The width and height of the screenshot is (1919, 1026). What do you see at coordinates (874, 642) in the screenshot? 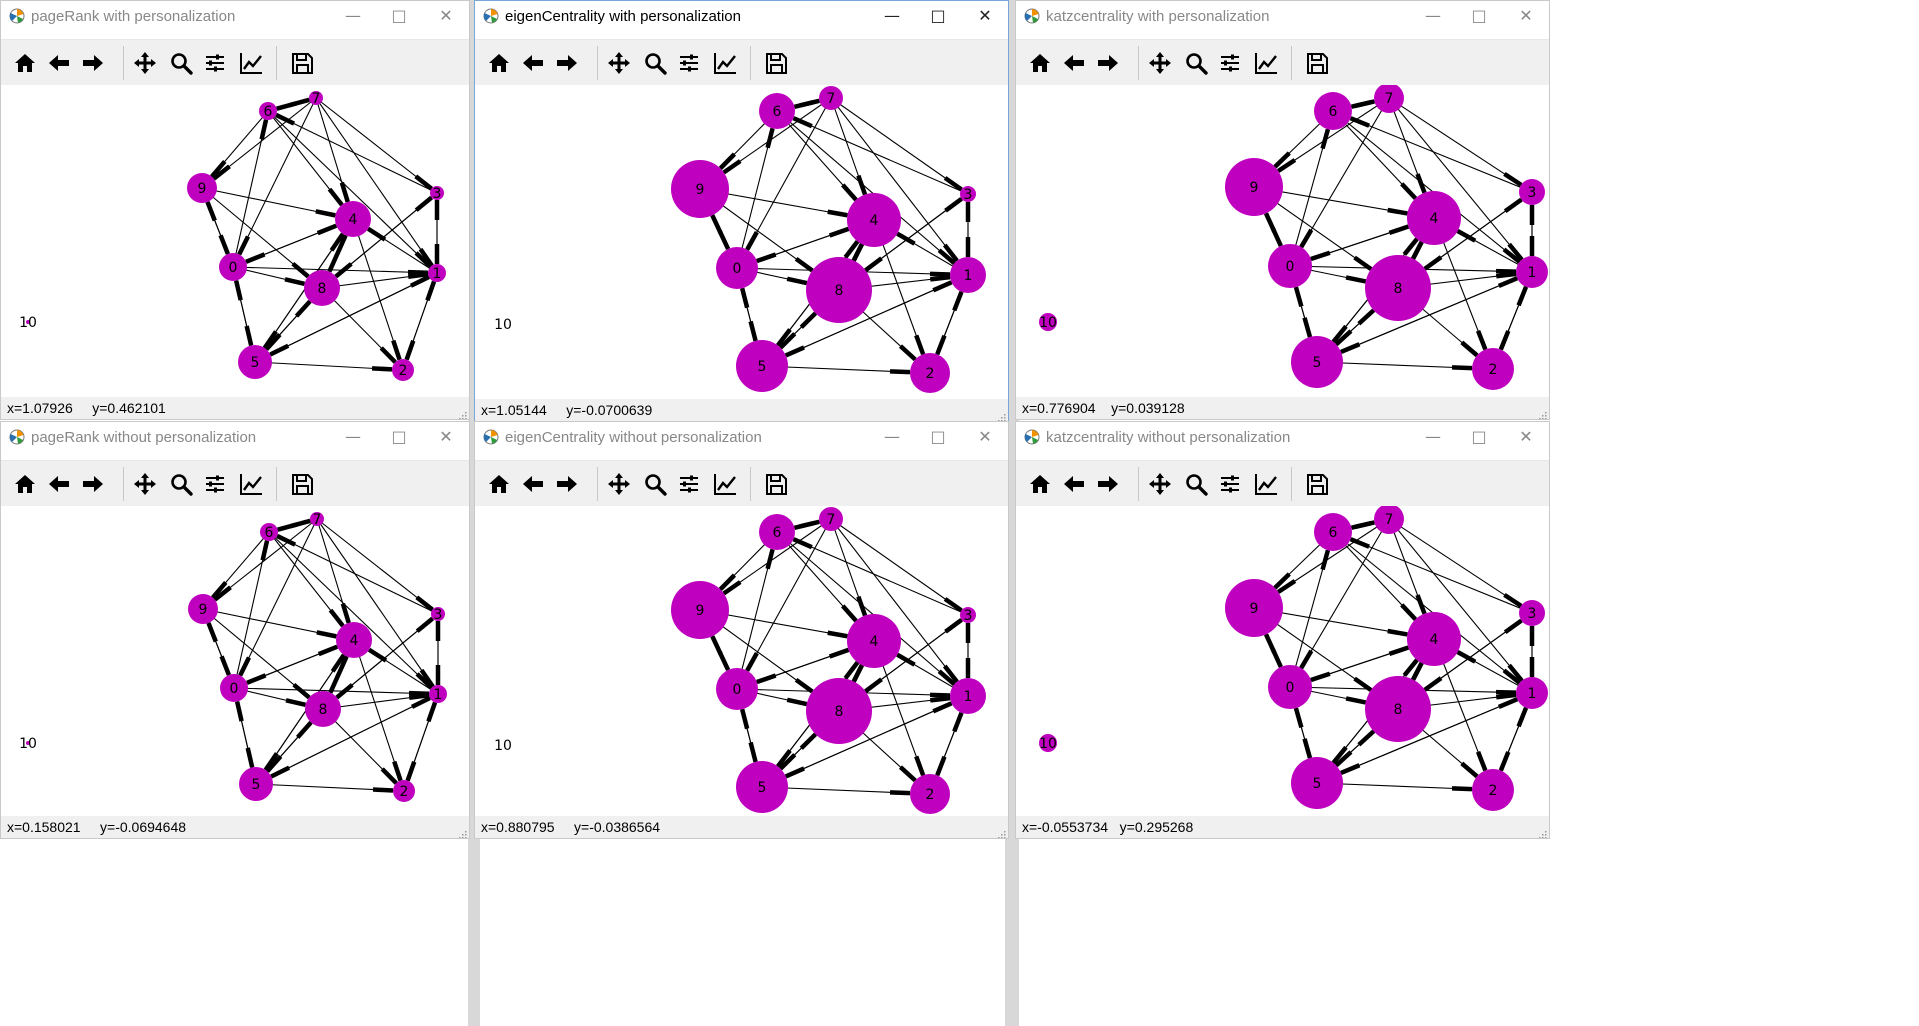
I see `node-label-4: 4` at bounding box center [874, 642].